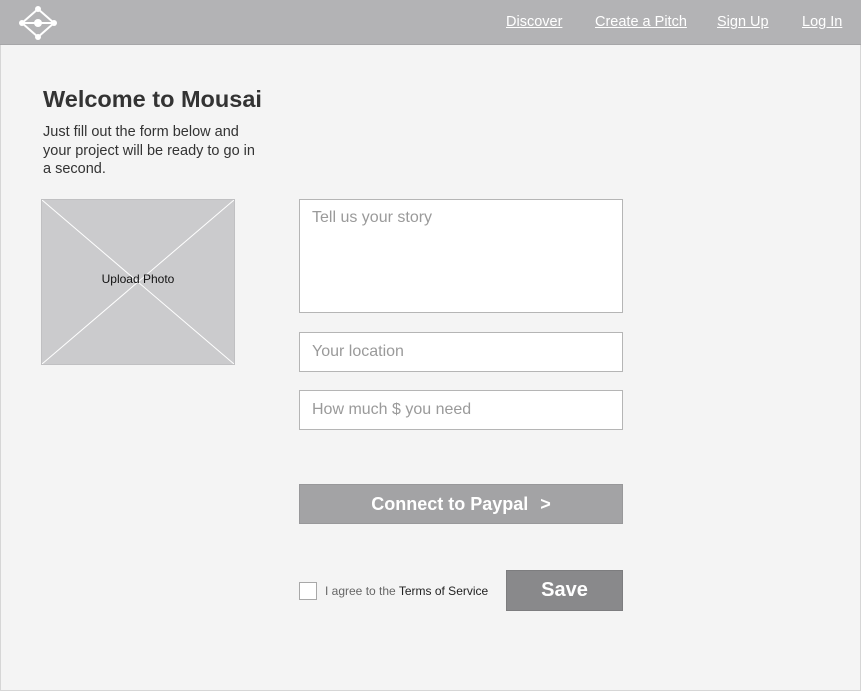  What do you see at coordinates (822, 22) in the screenshot?
I see `nav-log-in-link: Log In` at bounding box center [822, 22].